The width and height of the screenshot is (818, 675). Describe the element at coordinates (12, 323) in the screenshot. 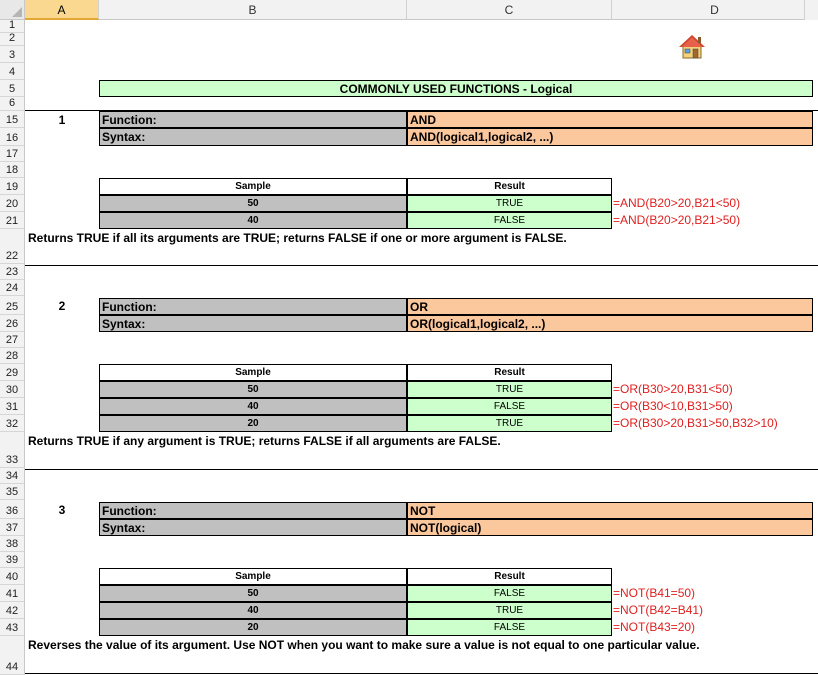

I see `row-header: 26` at that location.